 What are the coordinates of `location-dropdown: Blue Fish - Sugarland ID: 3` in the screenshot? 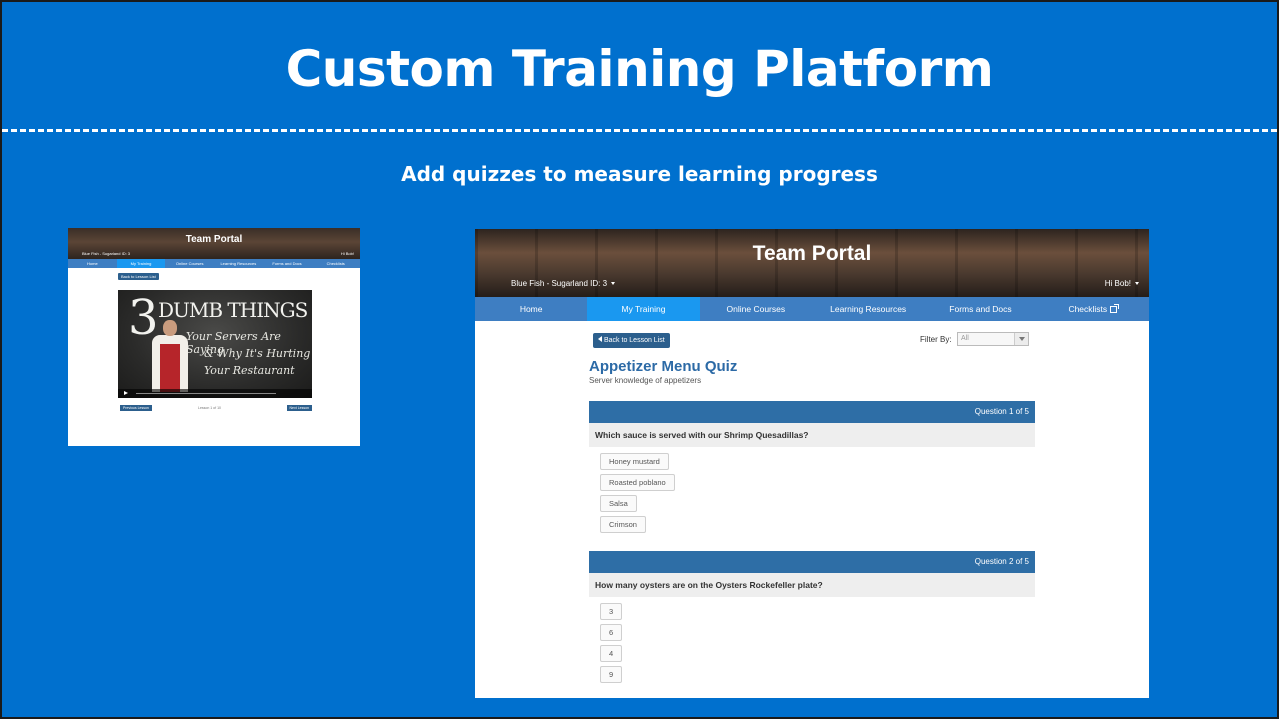 It's located at (563, 283).